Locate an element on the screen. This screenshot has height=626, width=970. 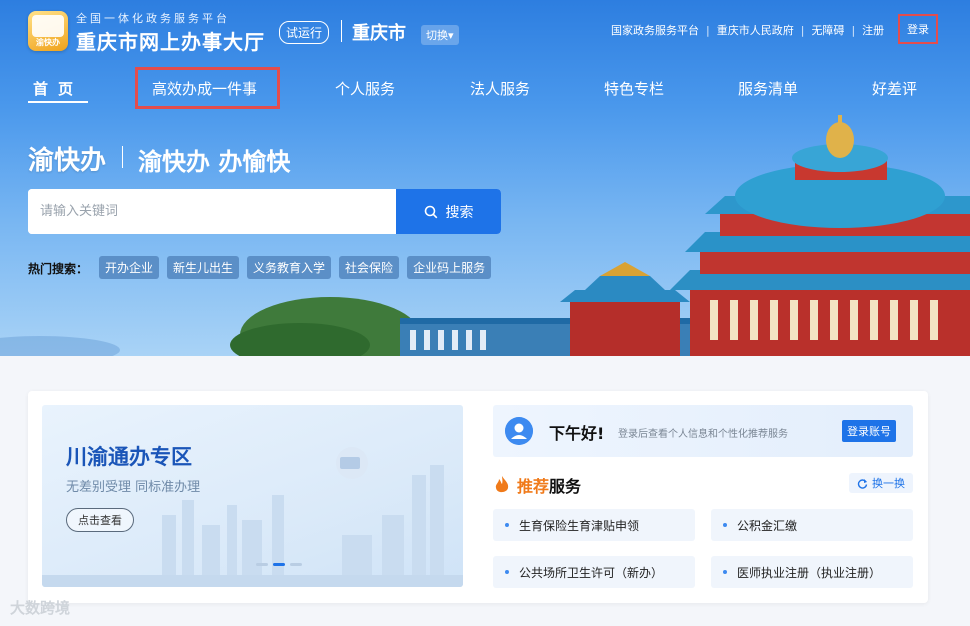
user-avatar-icon is located at coordinates (519, 431).